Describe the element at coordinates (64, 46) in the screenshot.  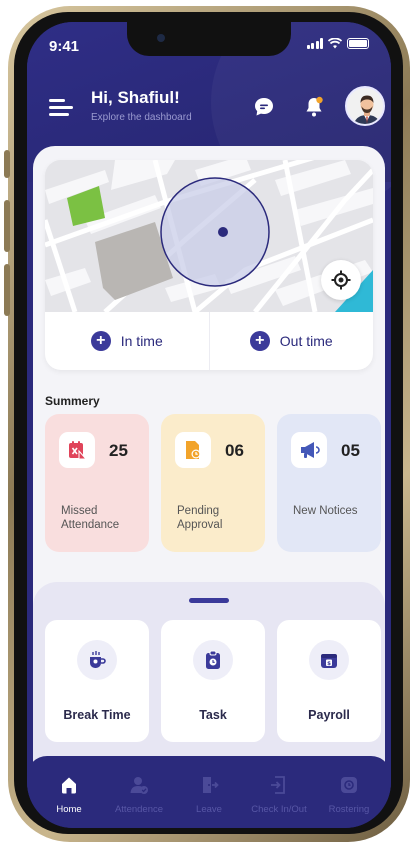
I see `status-time: 9:41` at that location.